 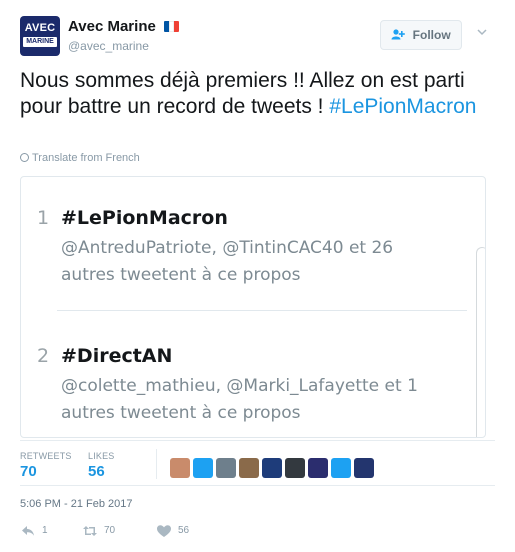 I want to click on tweet-stats: RETWEETS 70 LIKES 56, so click(x=257, y=463).